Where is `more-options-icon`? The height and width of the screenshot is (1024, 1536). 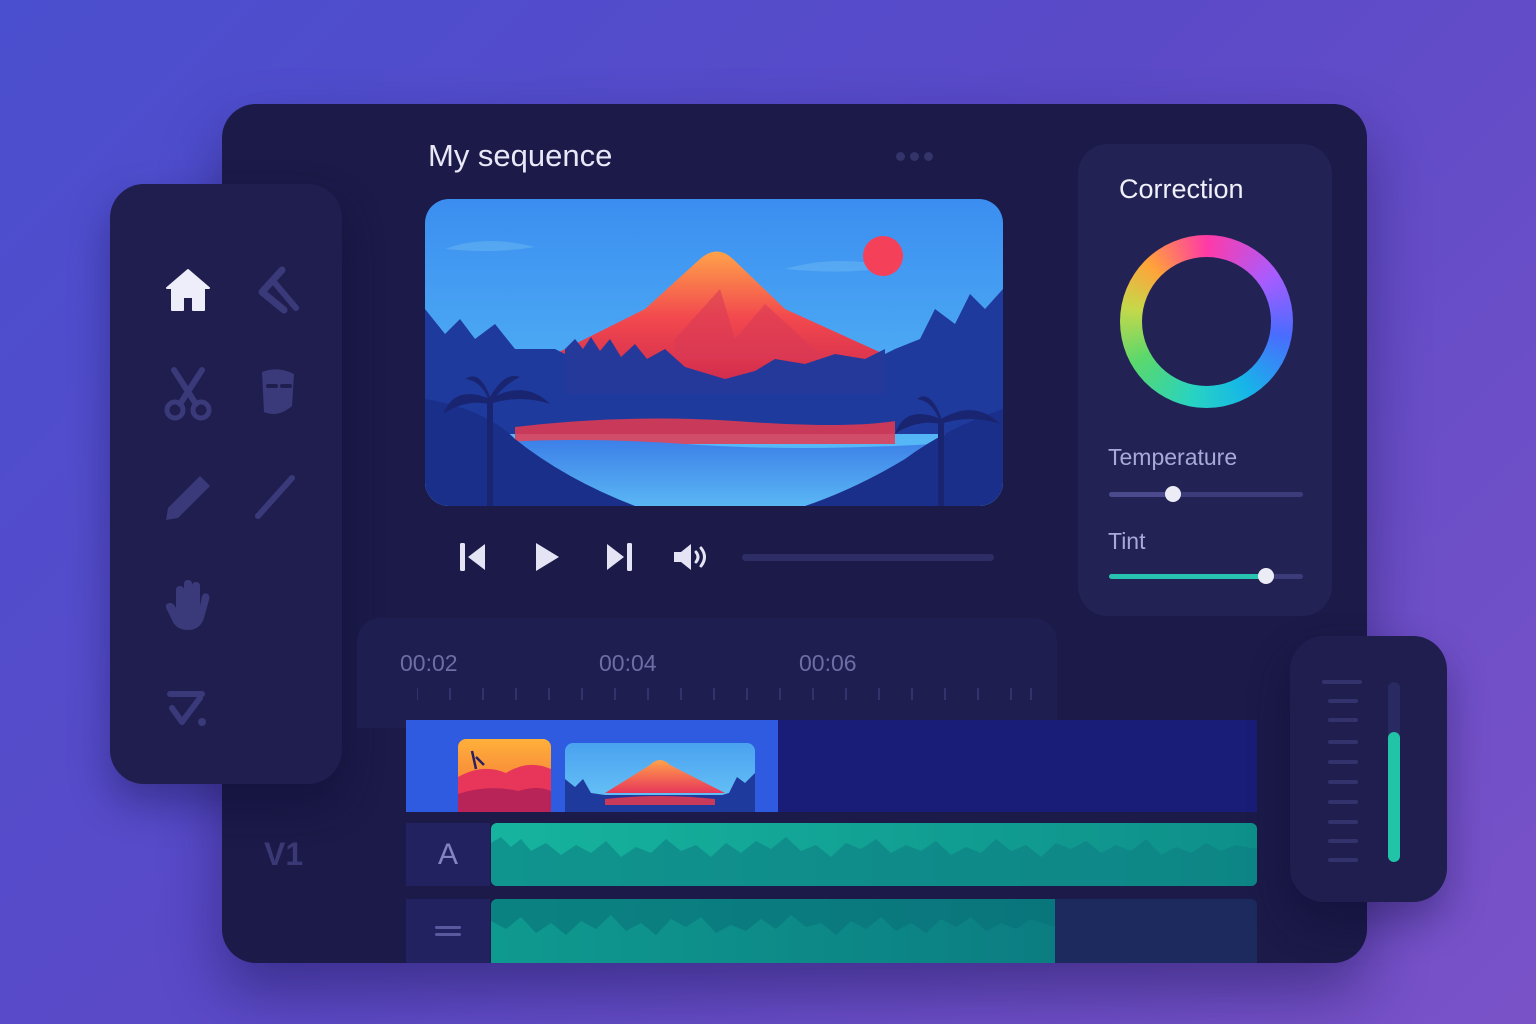 more-options-icon is located at coordinates (914, 156).